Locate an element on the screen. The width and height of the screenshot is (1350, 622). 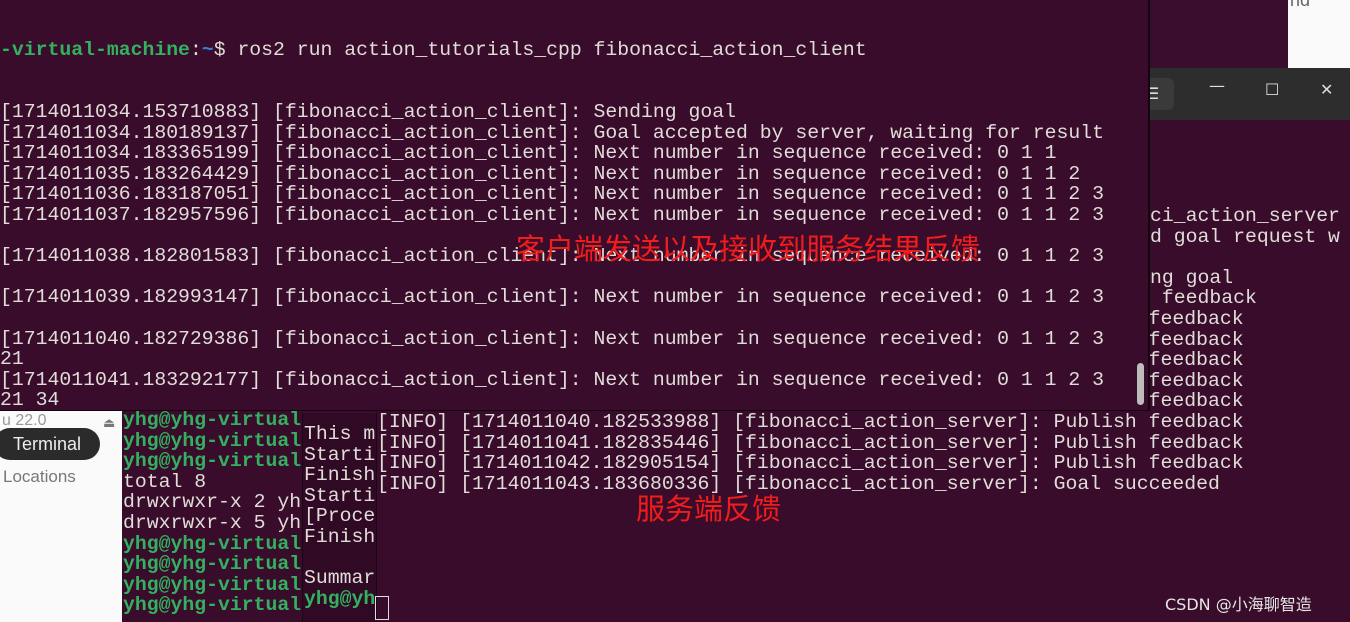
terminal2-line: Summar is located at coordinates (340, 578).